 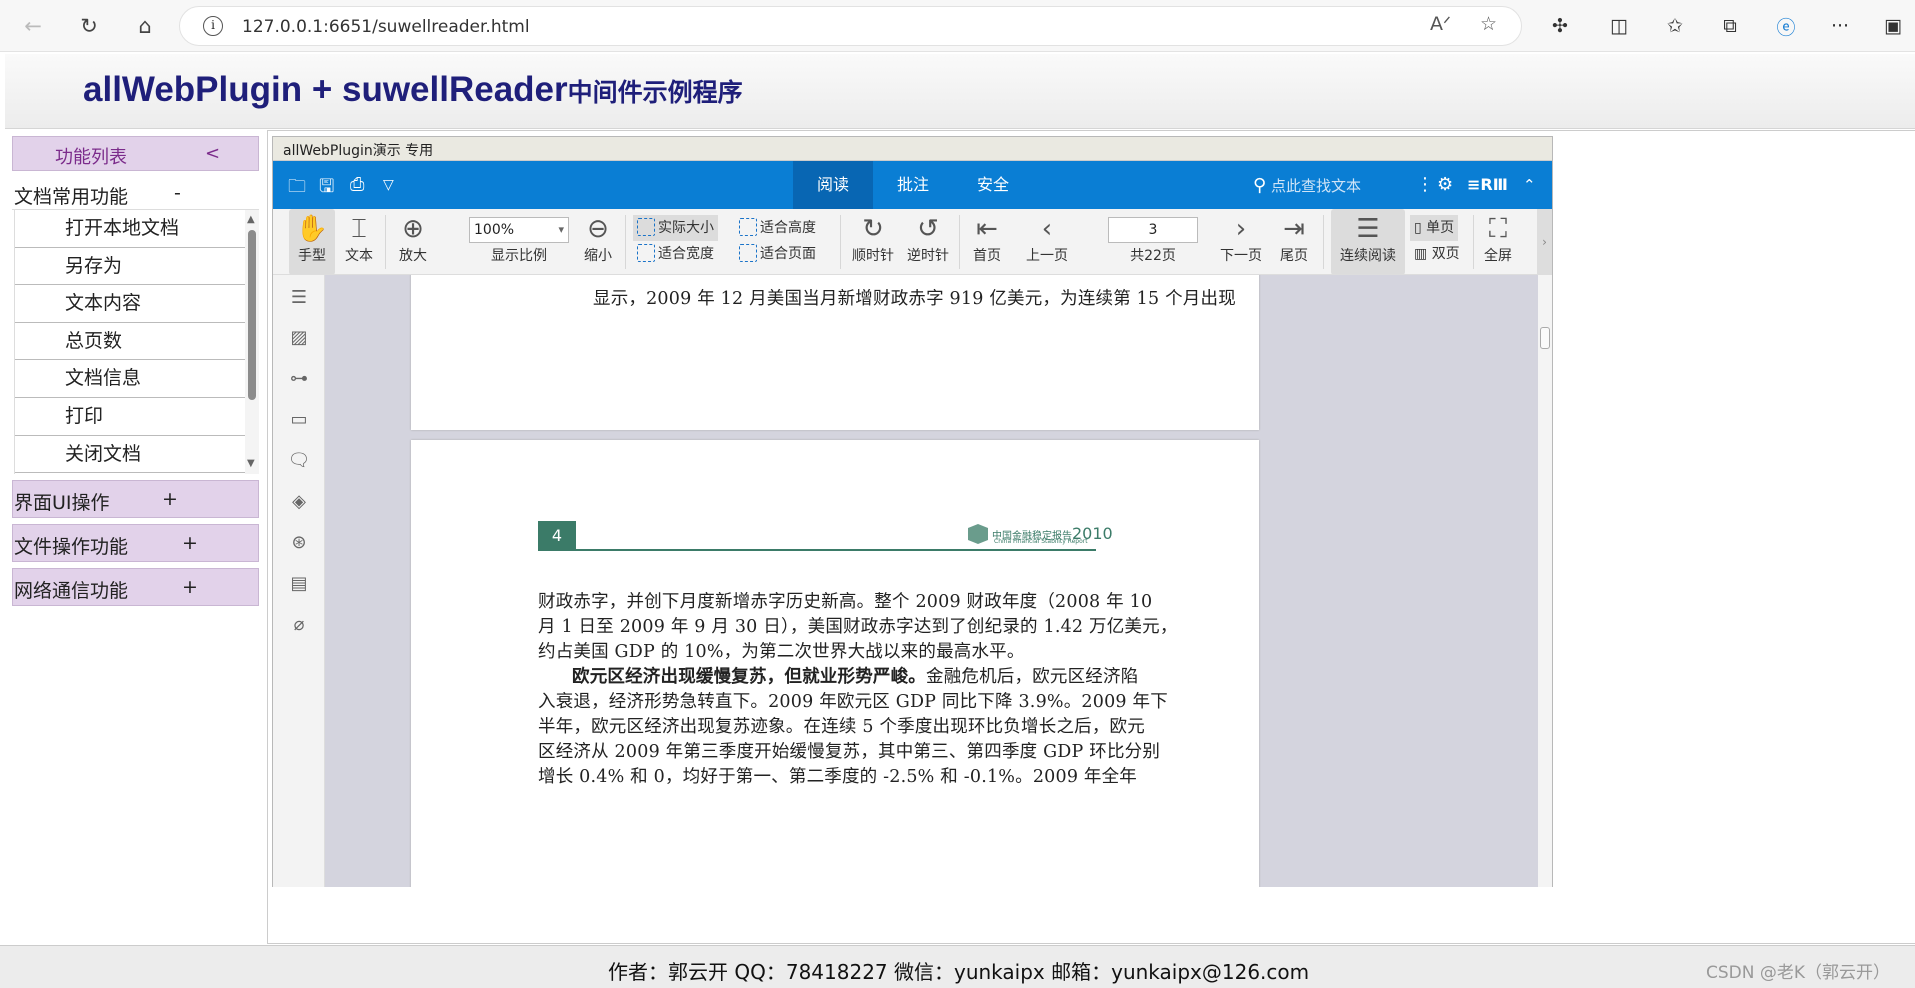 I want to click on single-page-button: ▯ 单页, so click(x=1434, y=228).